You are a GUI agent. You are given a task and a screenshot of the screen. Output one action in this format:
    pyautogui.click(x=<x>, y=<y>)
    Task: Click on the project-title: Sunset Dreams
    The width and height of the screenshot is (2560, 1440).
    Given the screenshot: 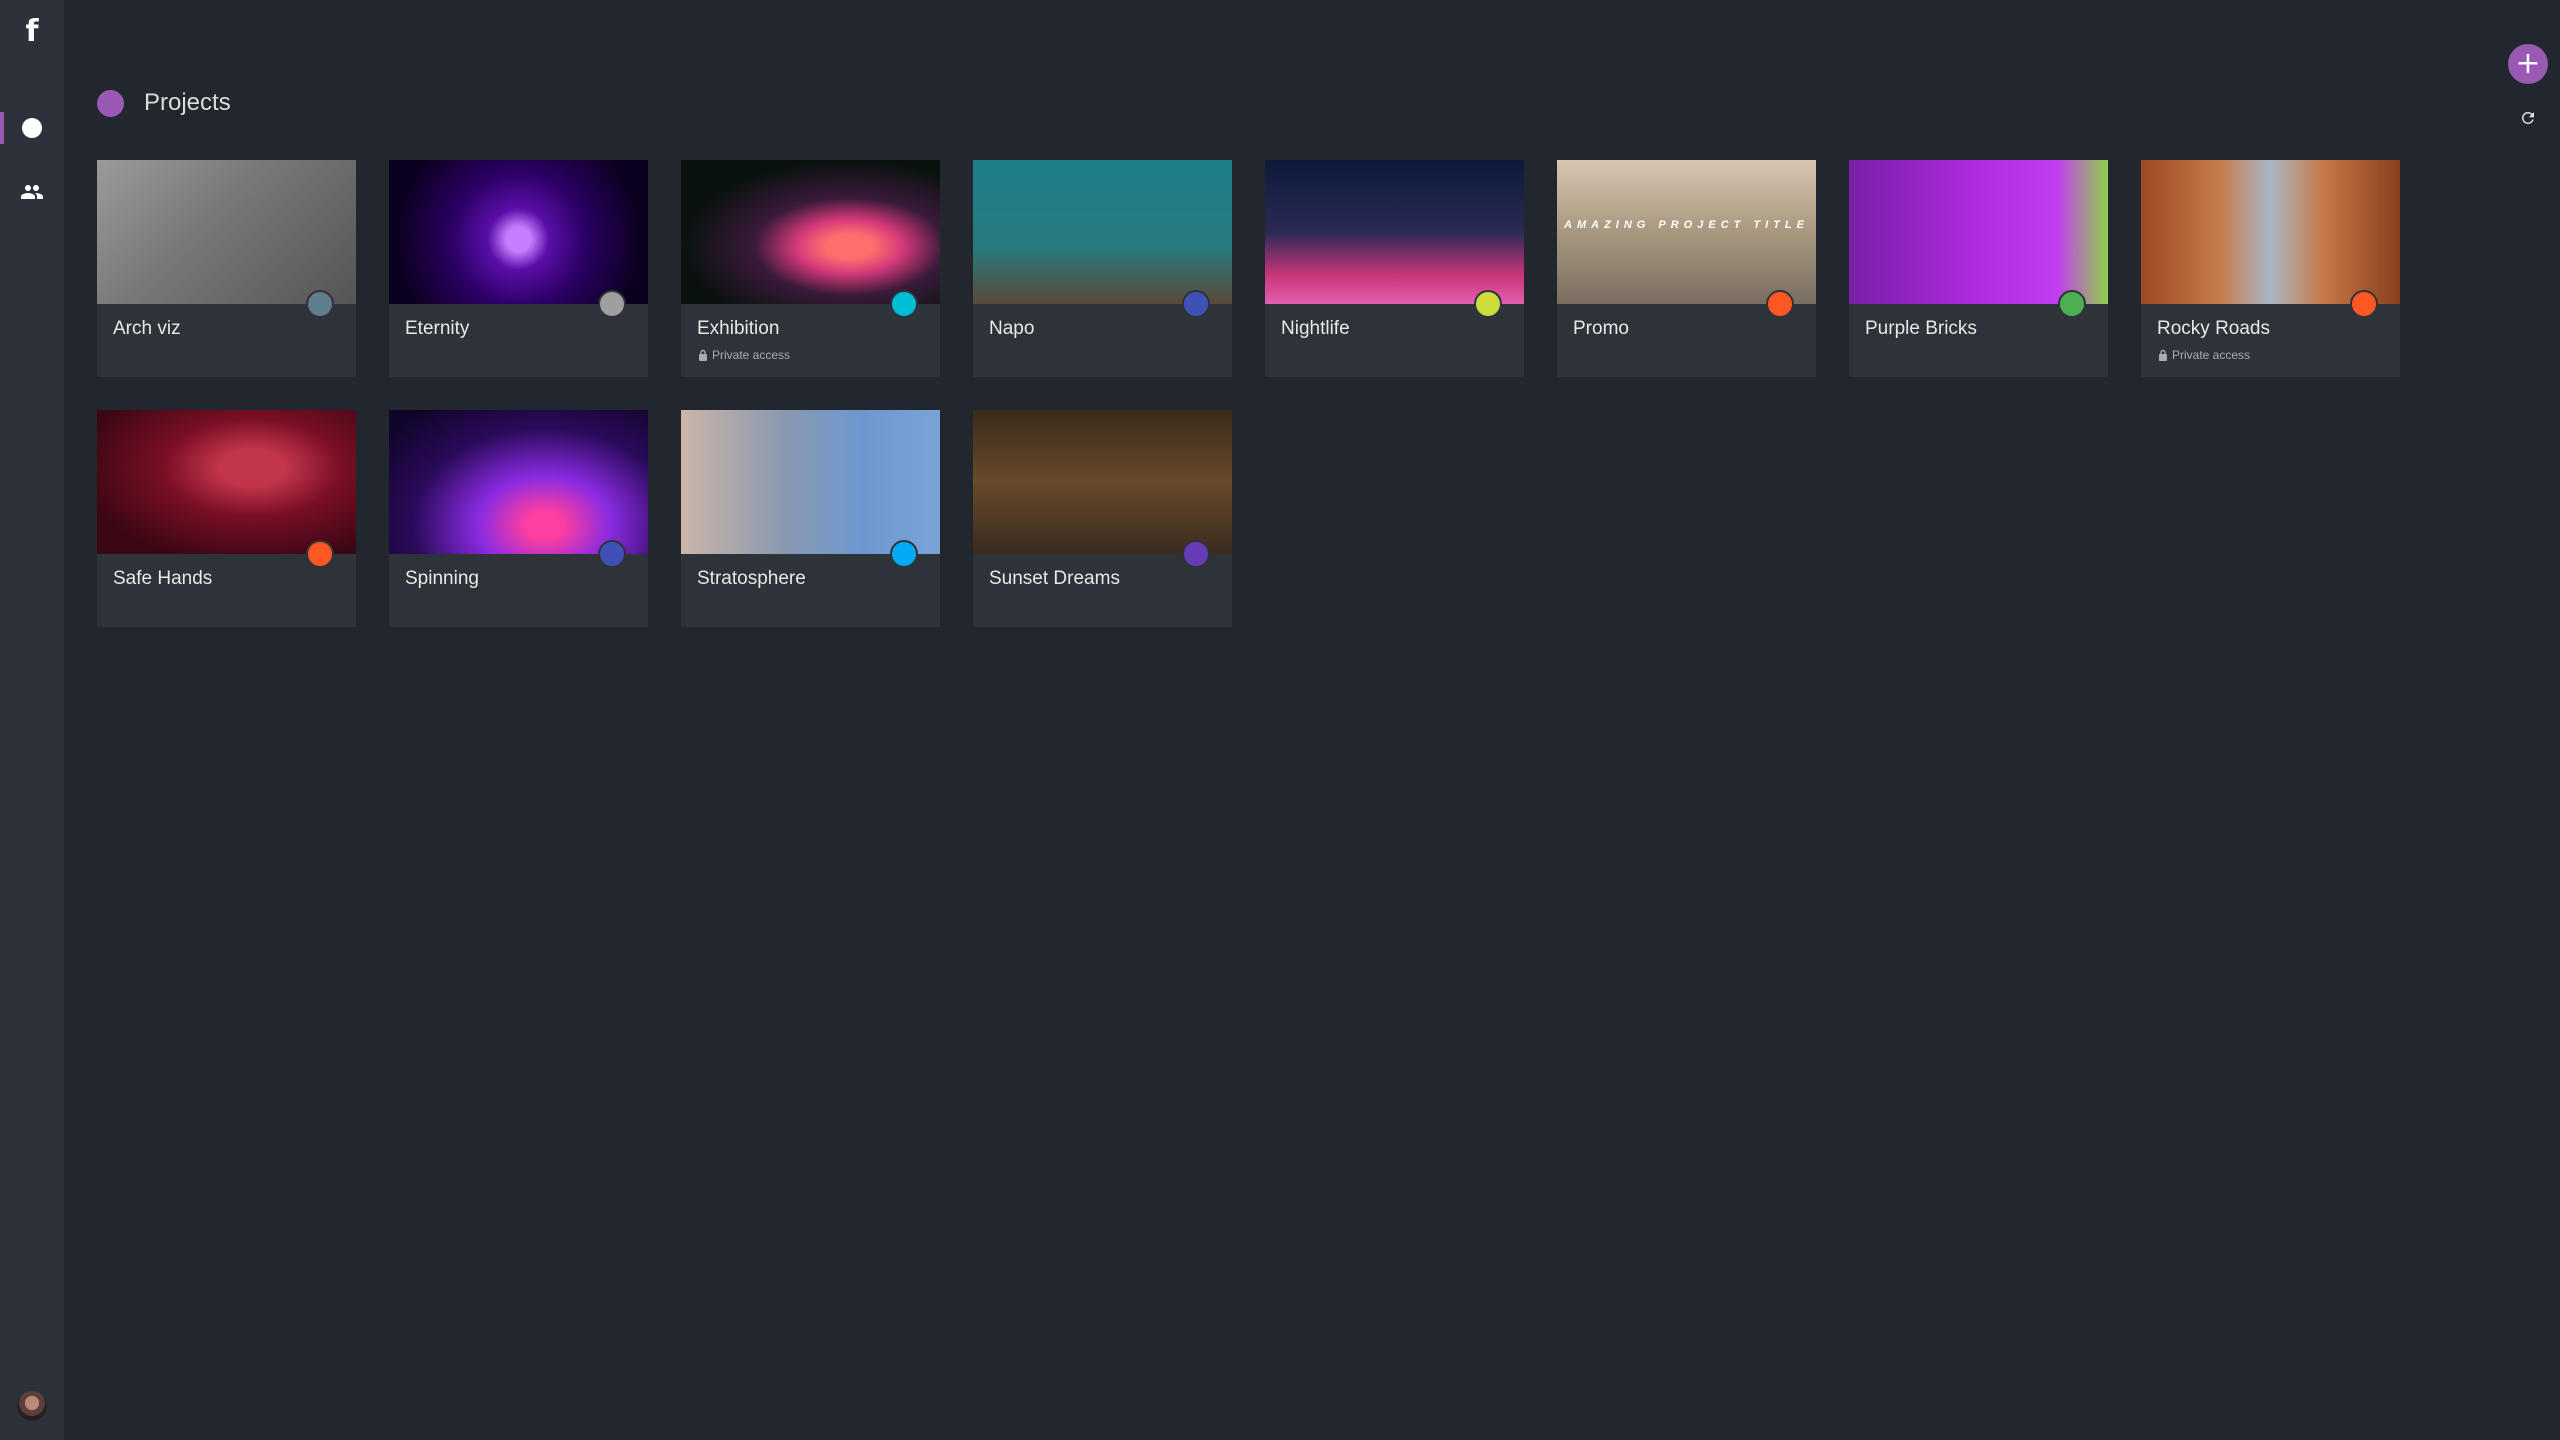 What is the action you would take?
    pyautogui.click(x=1054, y=578)
    